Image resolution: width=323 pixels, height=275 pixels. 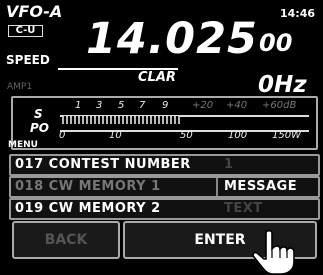 What do you see at coordinates (164, 187) in the screenshot?
I see `menu-row-018: 018 CW MEMORY 1 MESSAGE` at bounding box center [164, 187].